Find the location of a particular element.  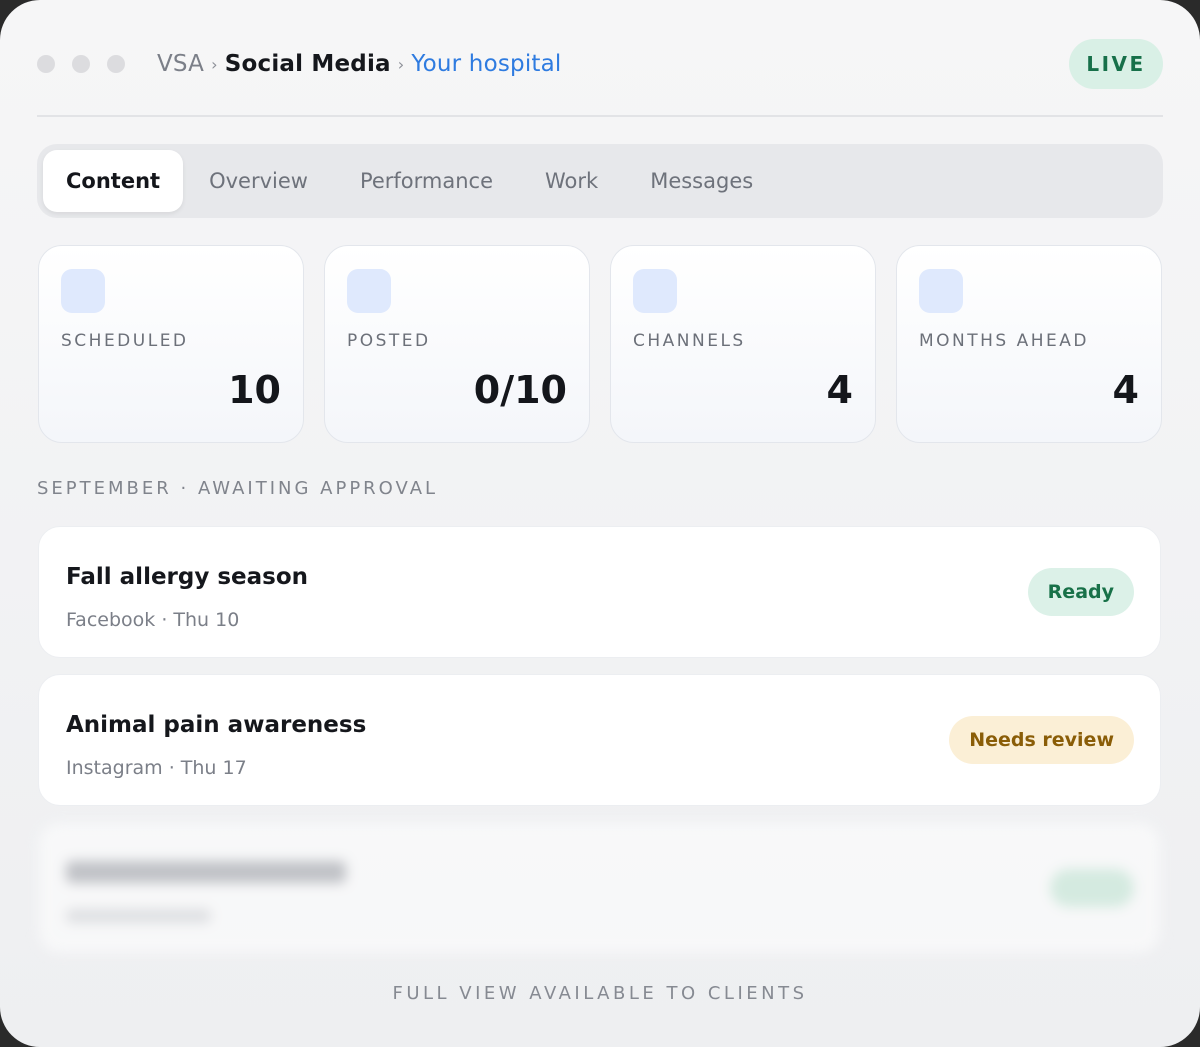

channels-icon is located at coordinates (655, 291).